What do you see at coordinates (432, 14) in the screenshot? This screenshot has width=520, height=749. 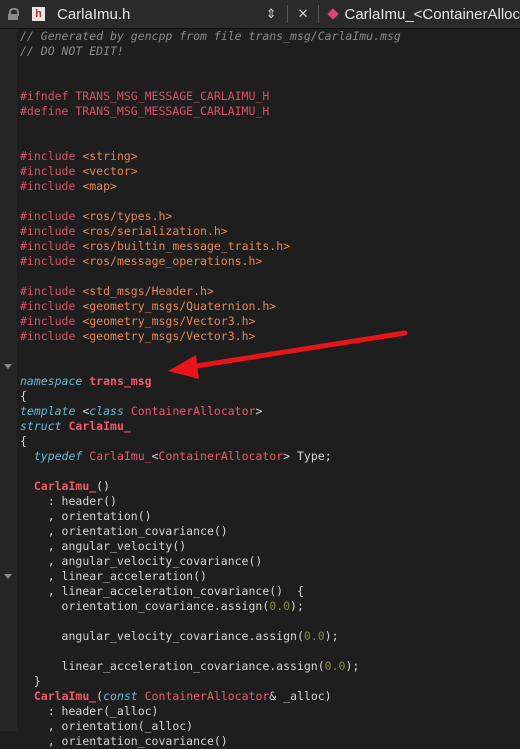 I see `symbol-breadcrumb: CarlaImu_<ContainerAlloc` at bounding box center [432, 14].